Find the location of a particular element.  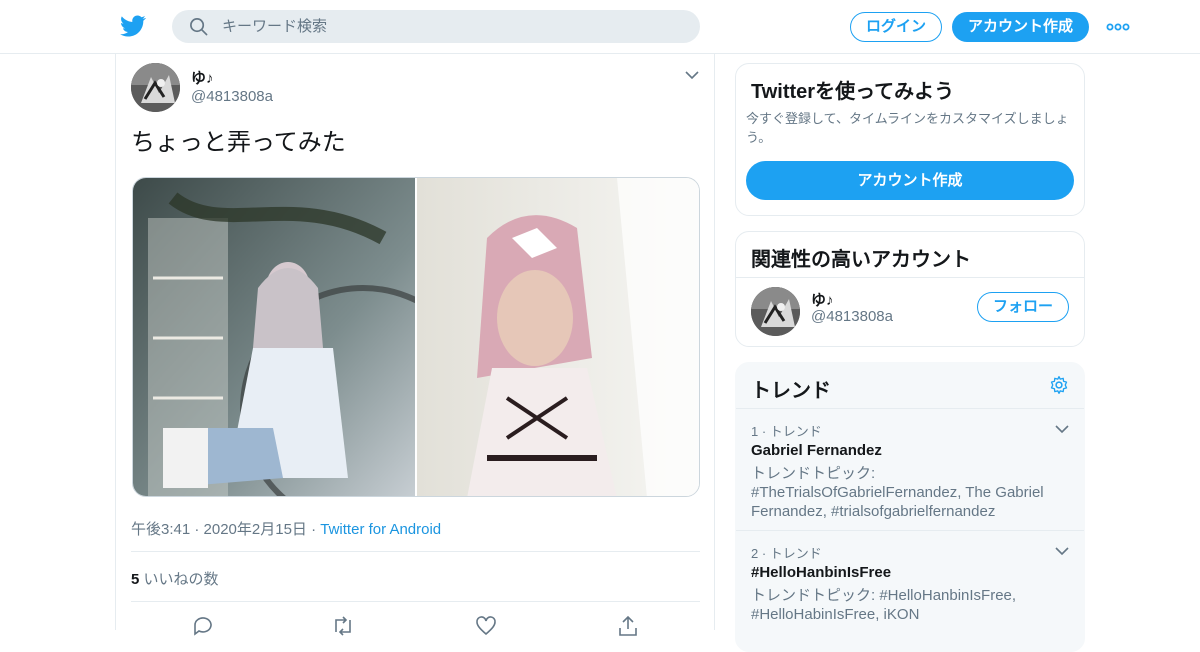

like-icon is located at coordinates (486, 626).